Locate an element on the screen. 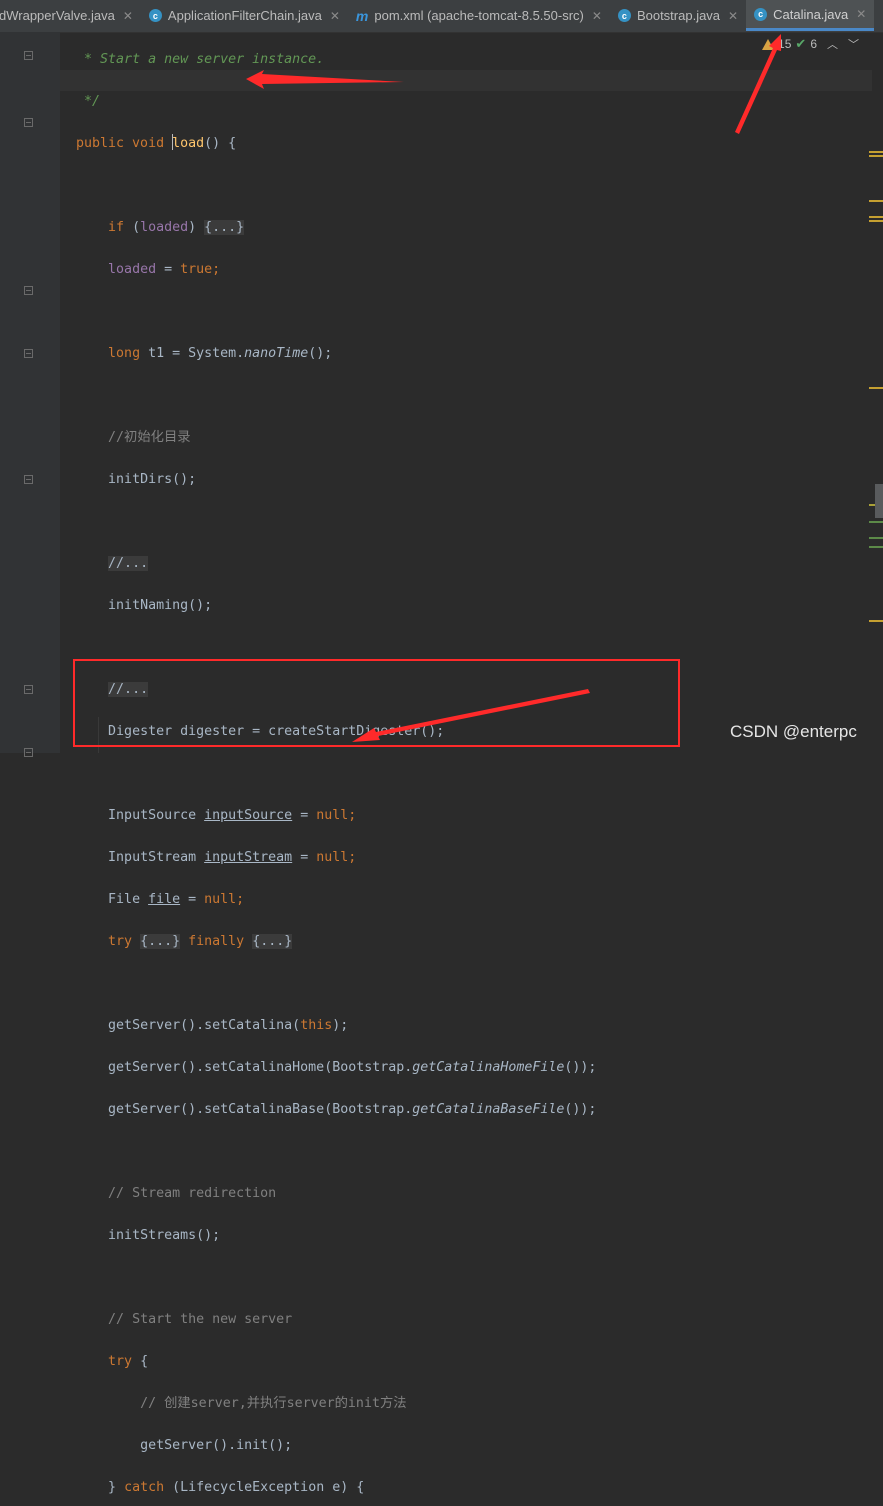  code-line: getServer().setCatalina(this); is located at coordinates (228, 1025).